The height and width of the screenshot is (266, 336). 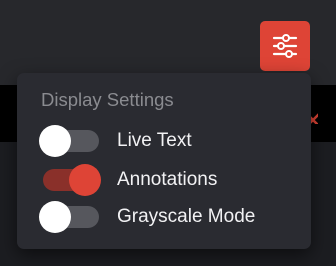 I want to click on grayscale-mode-switch, so click(x=69, y=217).